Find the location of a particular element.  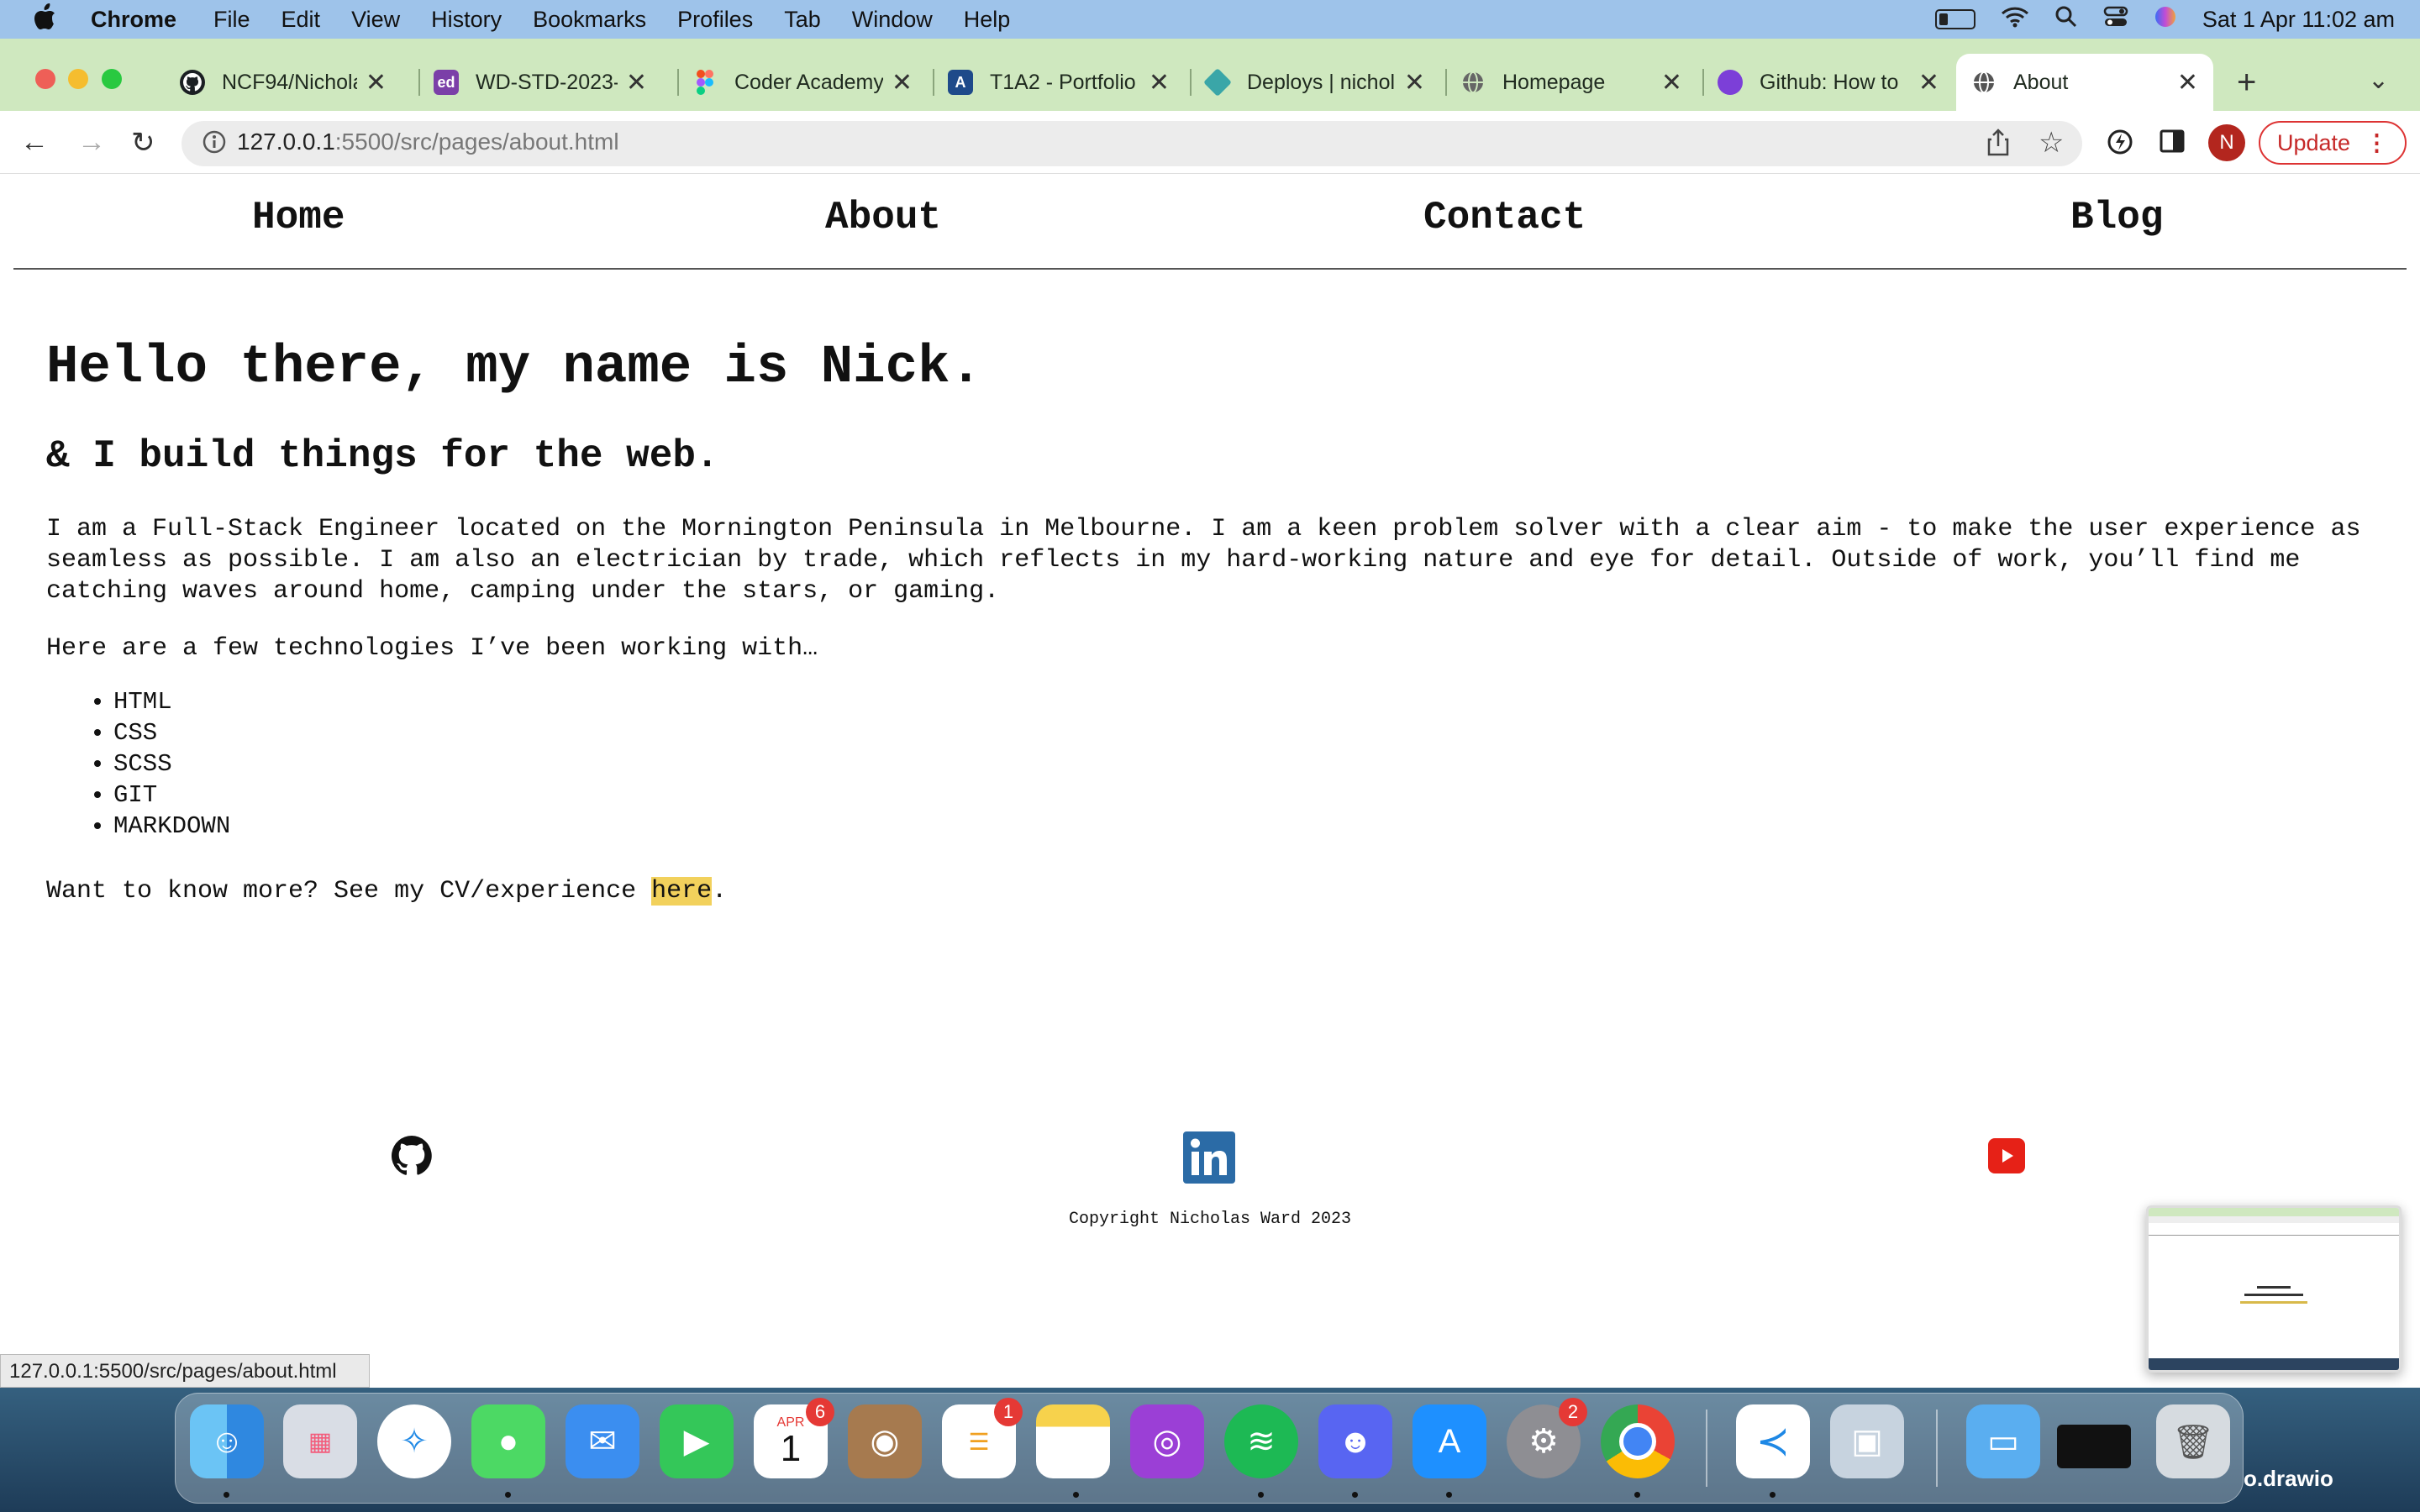

back-arrow-icon: ← is located at coordinates (34, 142).